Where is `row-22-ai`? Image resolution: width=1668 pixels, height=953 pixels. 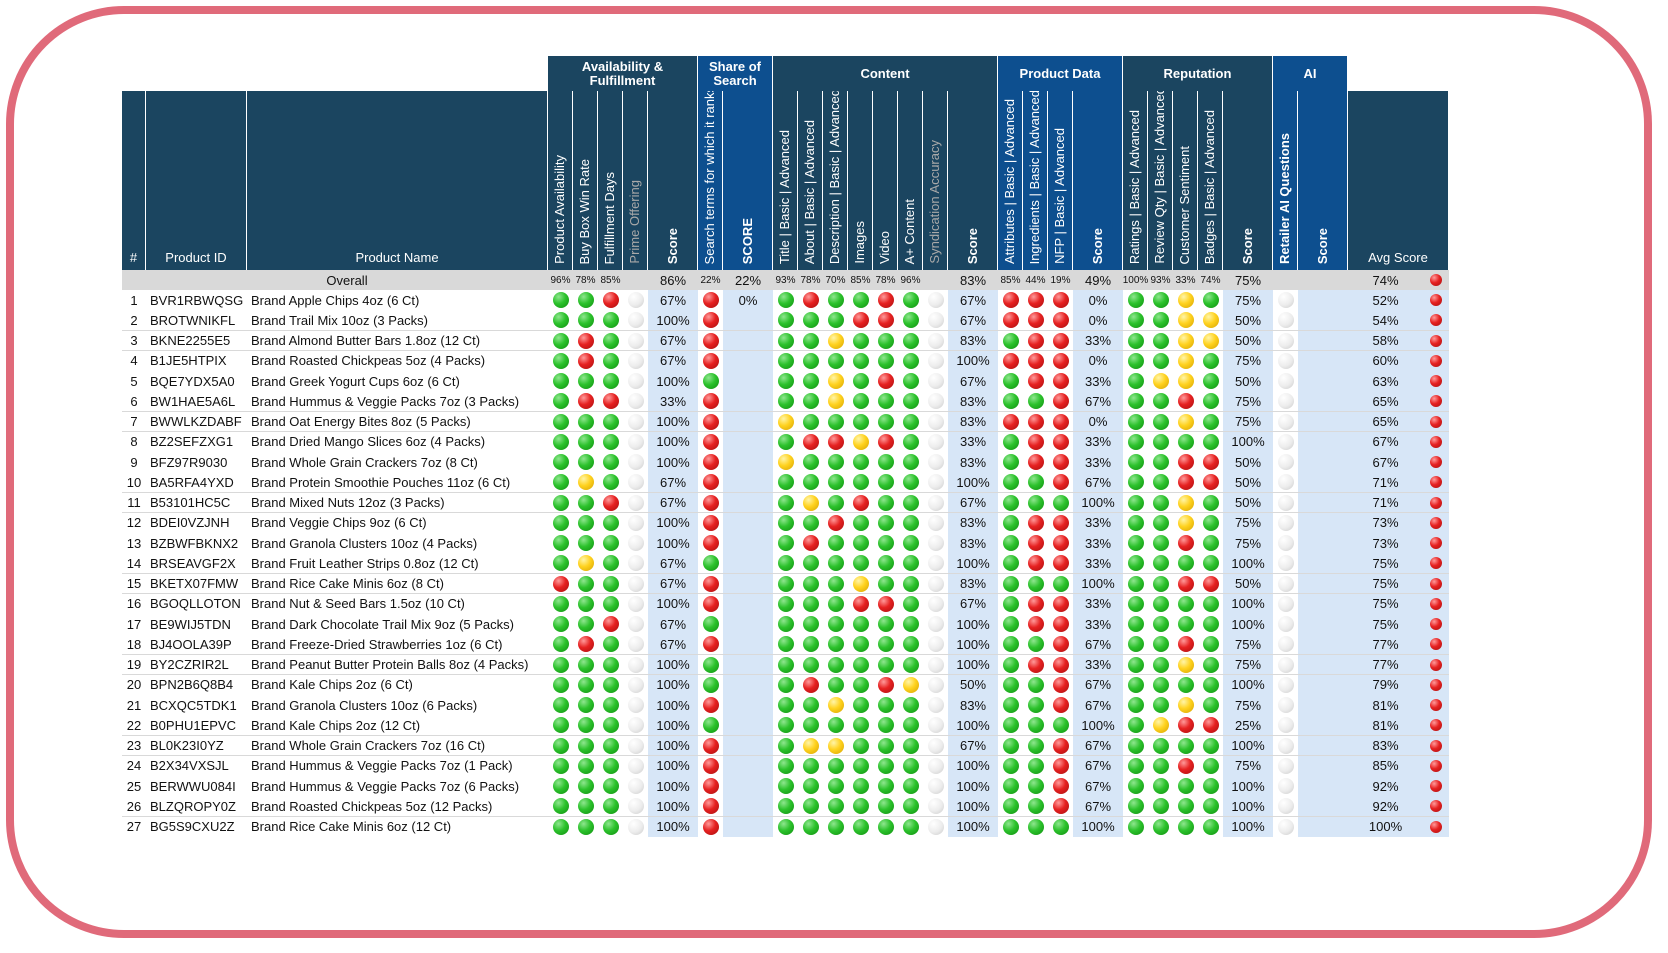
row-22-ai is located at coordinates (1285, 725).